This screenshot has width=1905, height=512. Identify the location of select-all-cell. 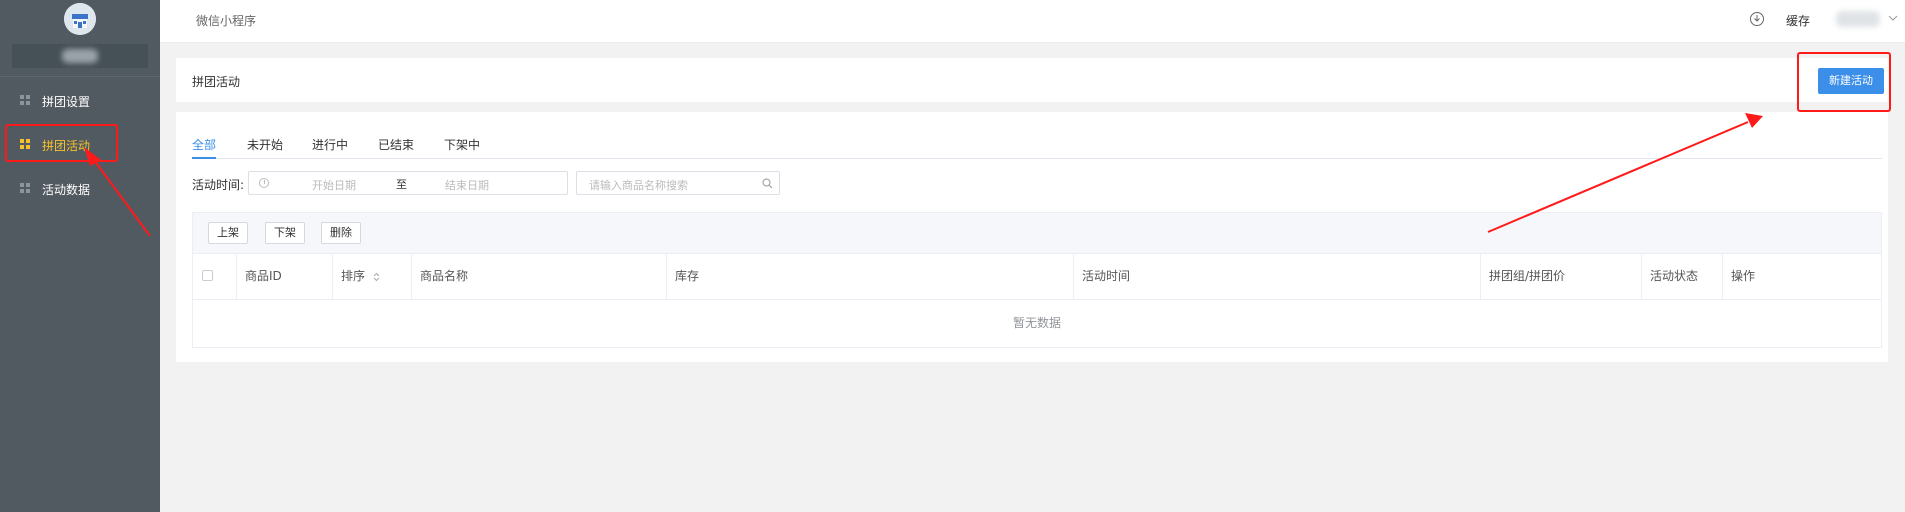
(215, 276).